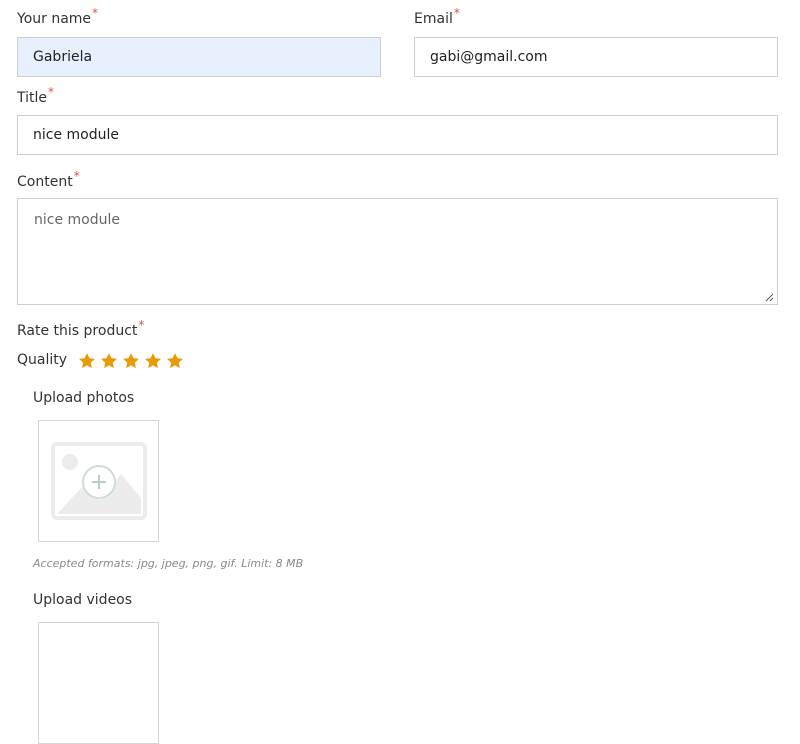 The width and height of the screenshot is (800, 744). What do you see at coordinates (397, 135) in the screenshot?
I see `title-input` at bounding box center [397, 135].